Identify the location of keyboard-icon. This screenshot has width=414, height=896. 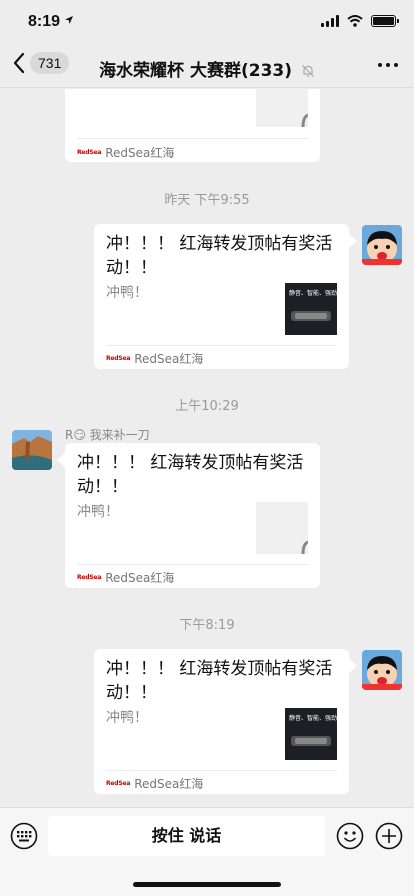
(24, 836).